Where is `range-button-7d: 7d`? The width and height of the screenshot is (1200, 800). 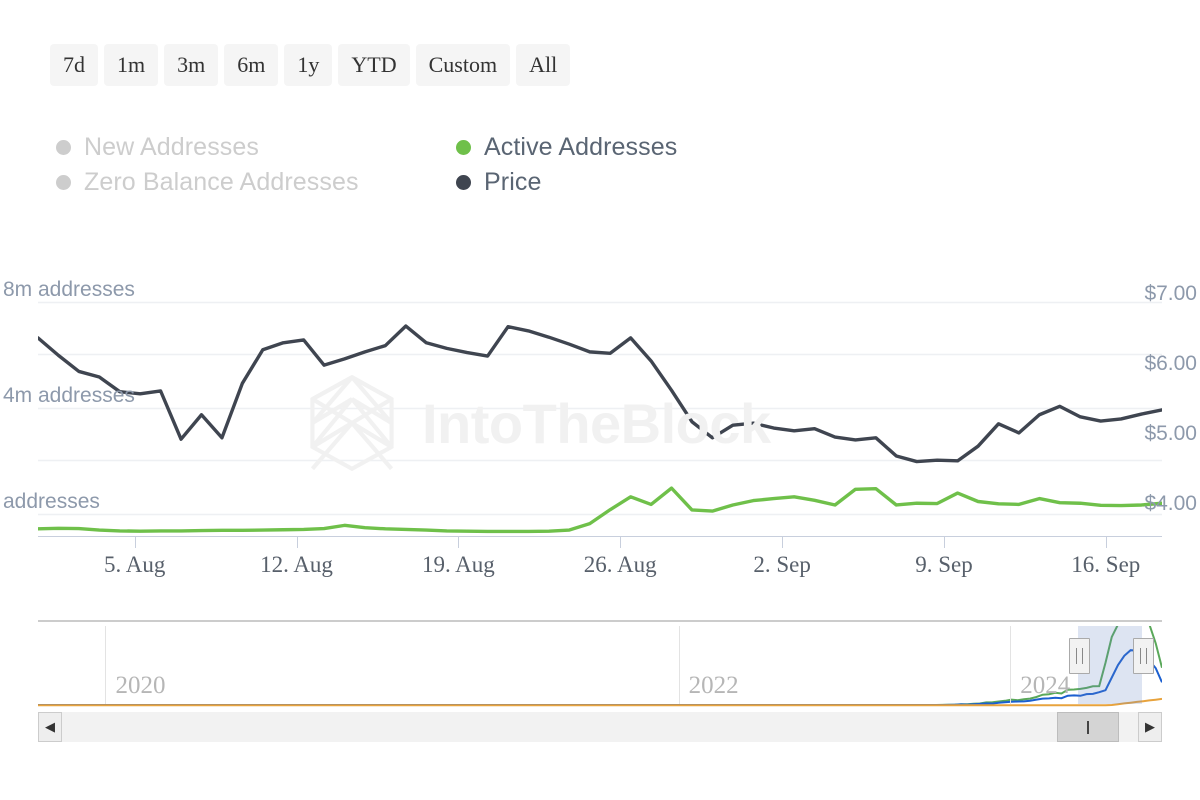
range-button-7d: 7d is located at coordinates (74, 65).